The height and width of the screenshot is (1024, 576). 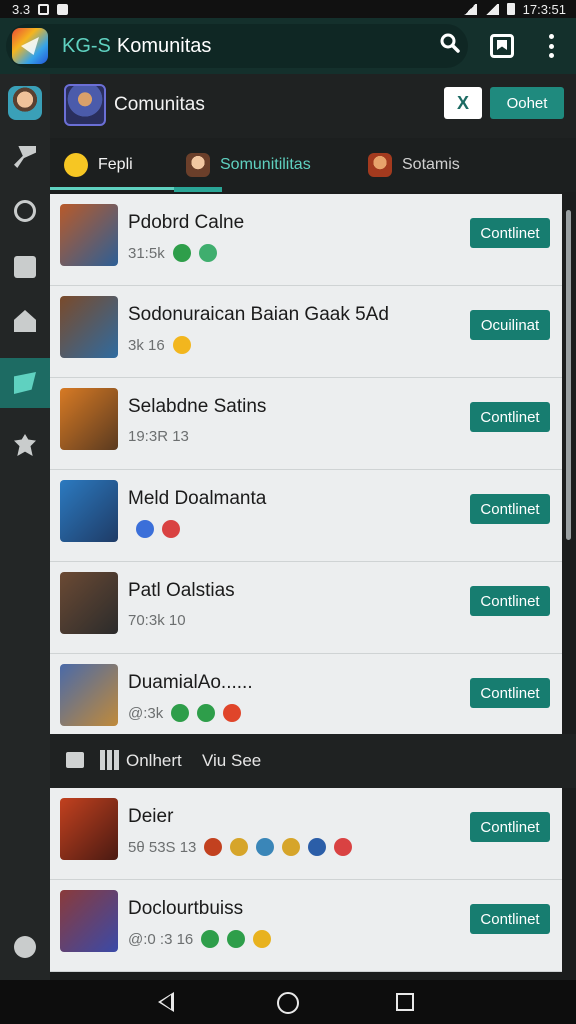 What do you see at coordinates (231, 761) in the screenshot?
I see `section-label-see-all: Viu See` at bounding box center [231, 761].